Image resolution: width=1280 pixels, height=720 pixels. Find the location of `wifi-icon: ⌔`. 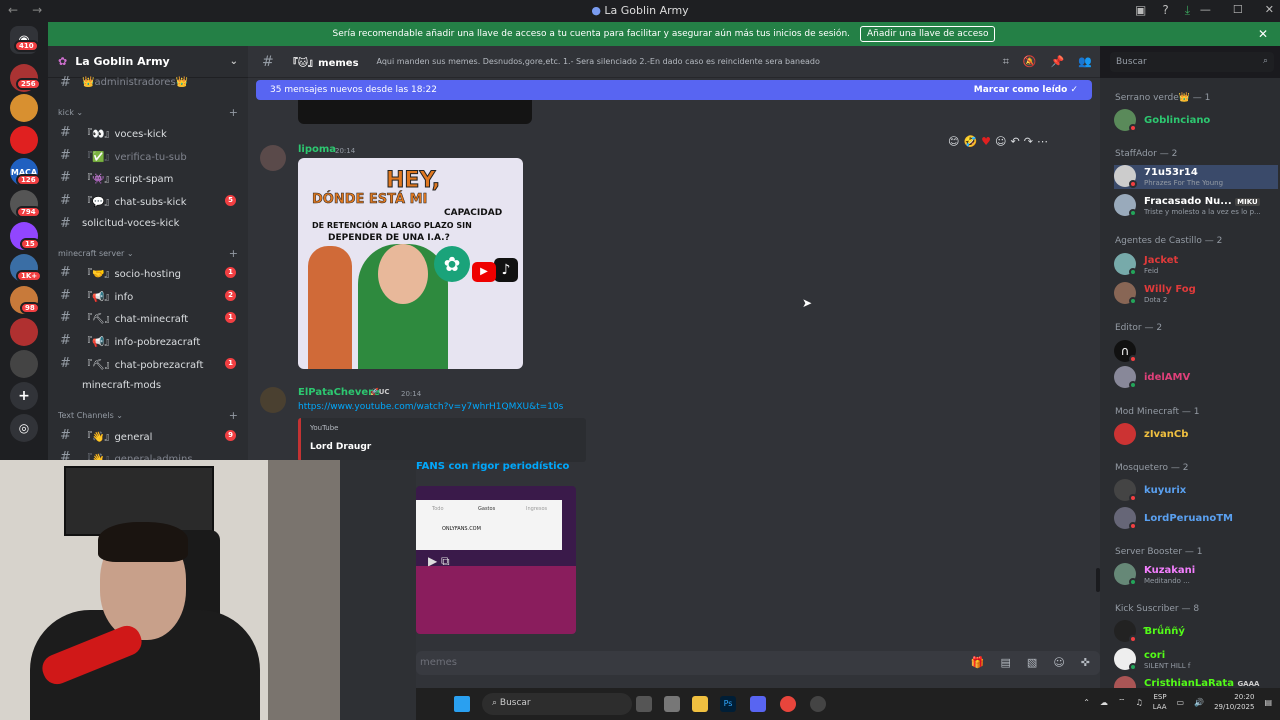

wifi-icon: ⌔ is located at coordinates (1122, 702).